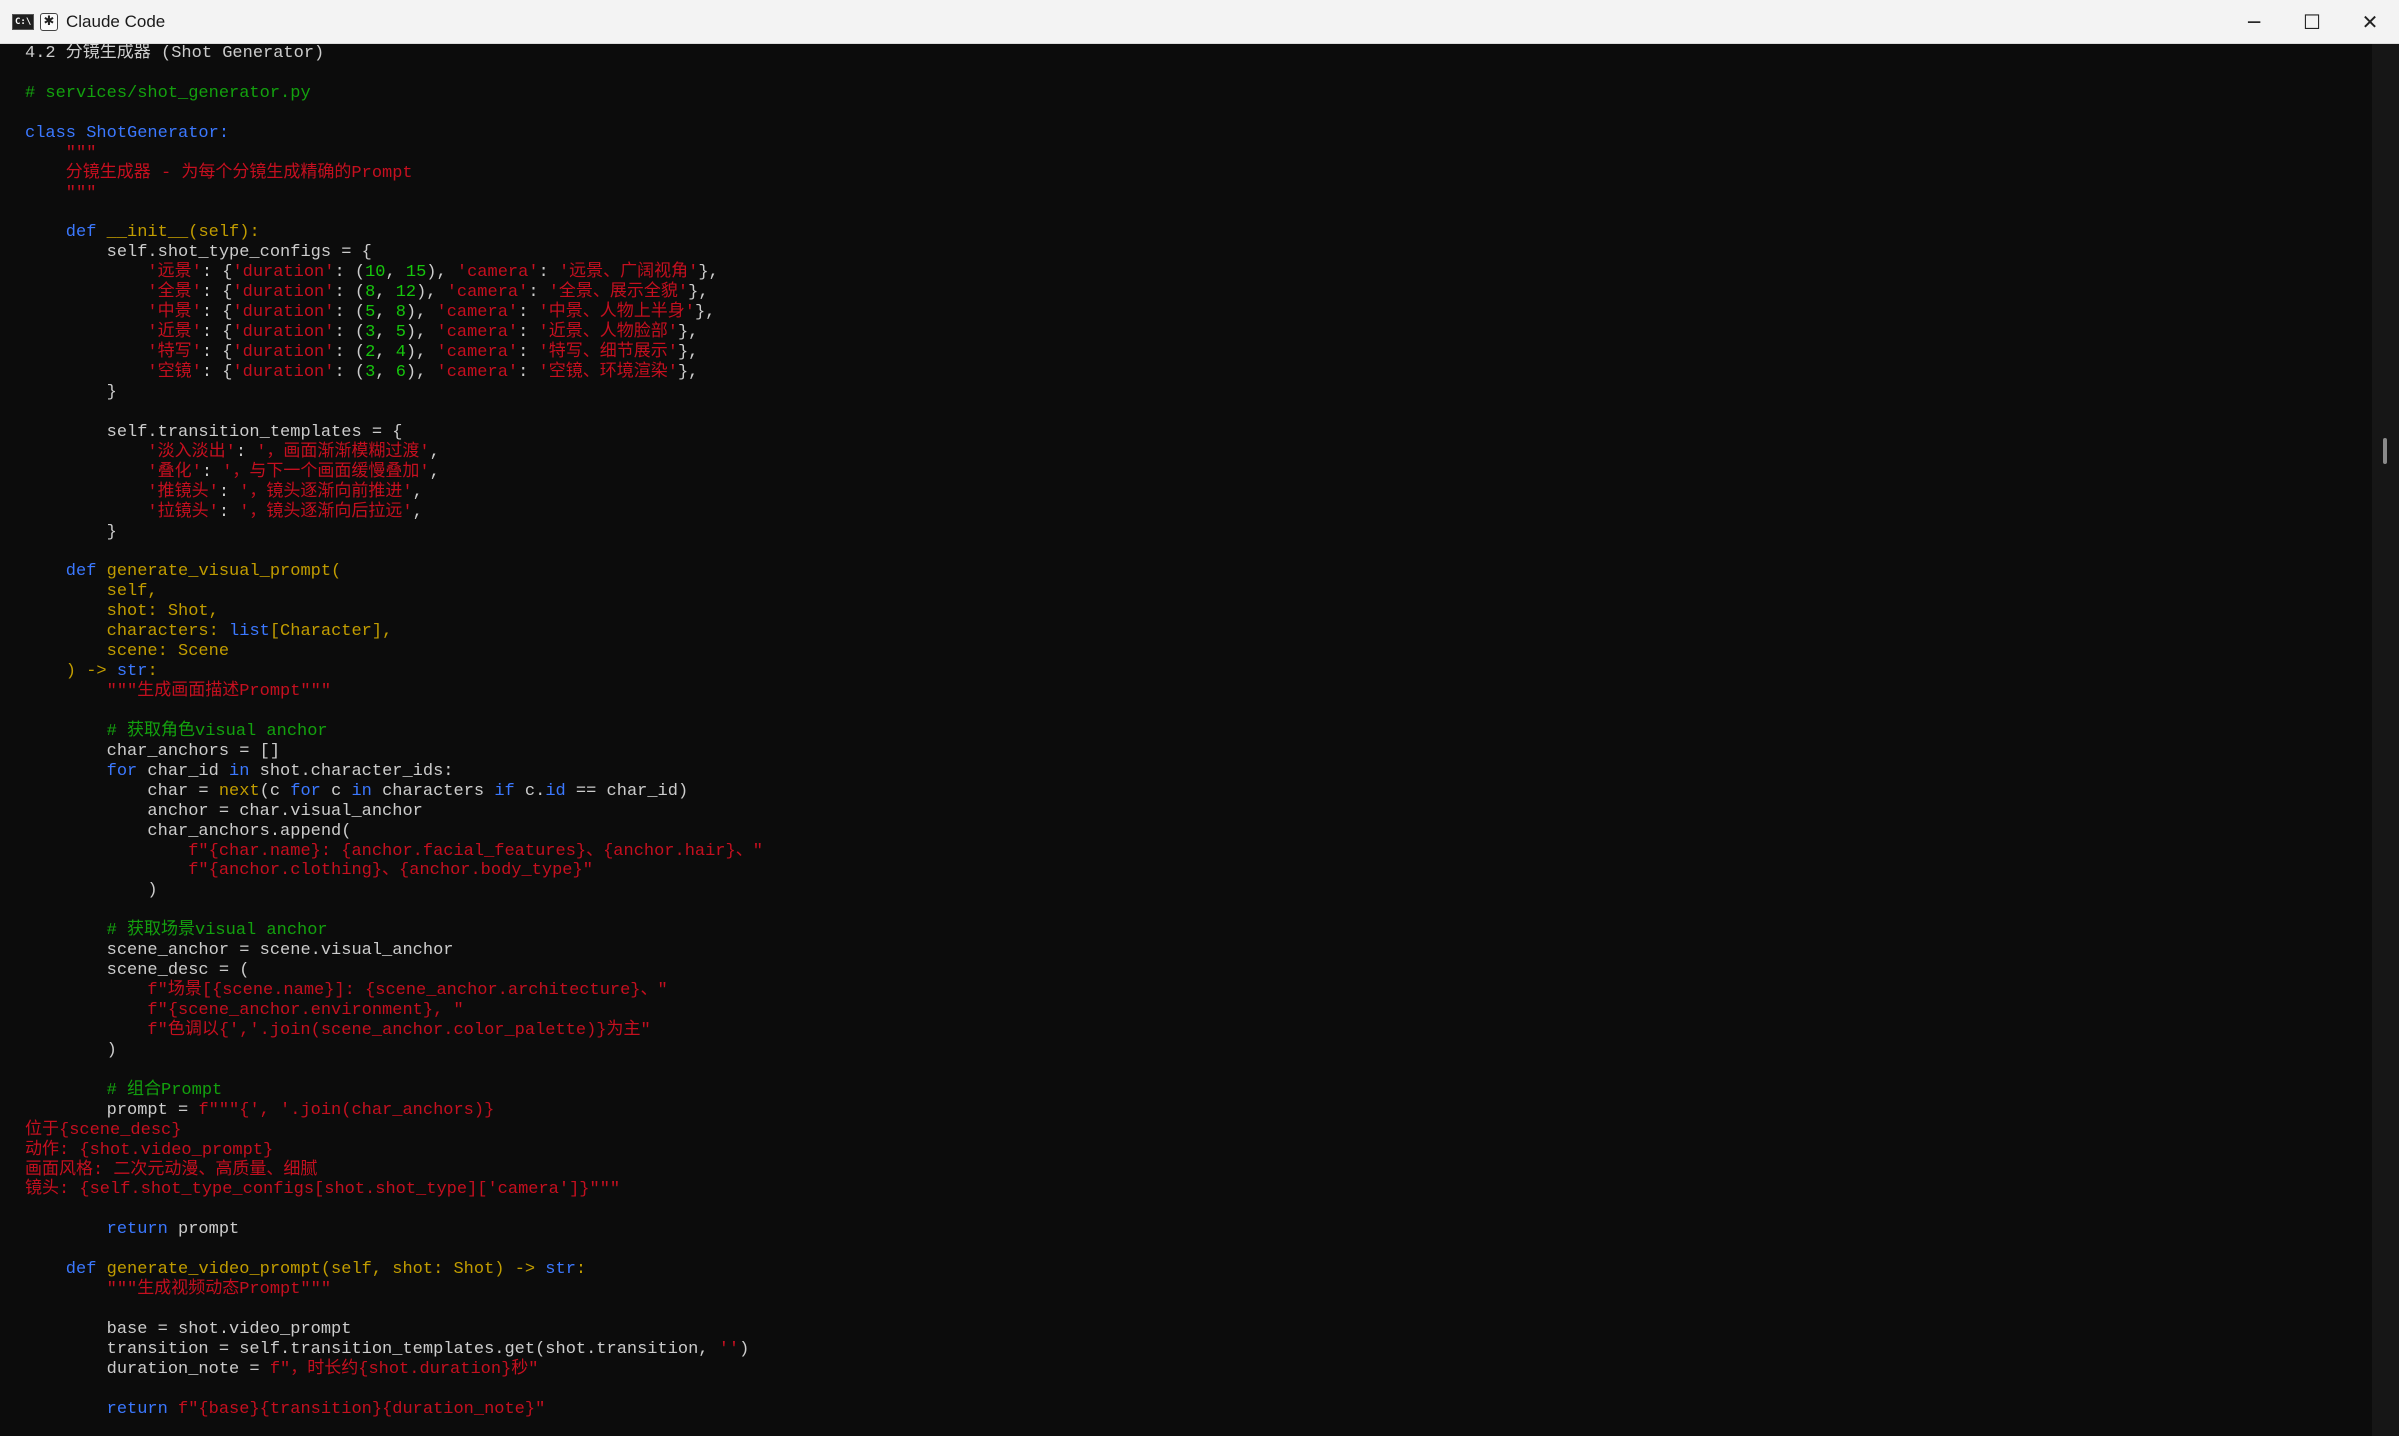 The image size is (2399, 1436). I want to click on code-line: '中景': {'duration': (5, 8), 'camera', so click(394, 313).